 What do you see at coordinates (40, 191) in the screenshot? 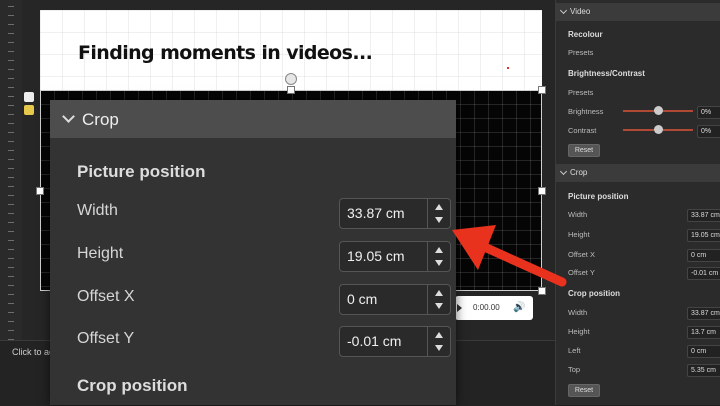
I see `resize-handle-left` at bounding box center [40, 191].